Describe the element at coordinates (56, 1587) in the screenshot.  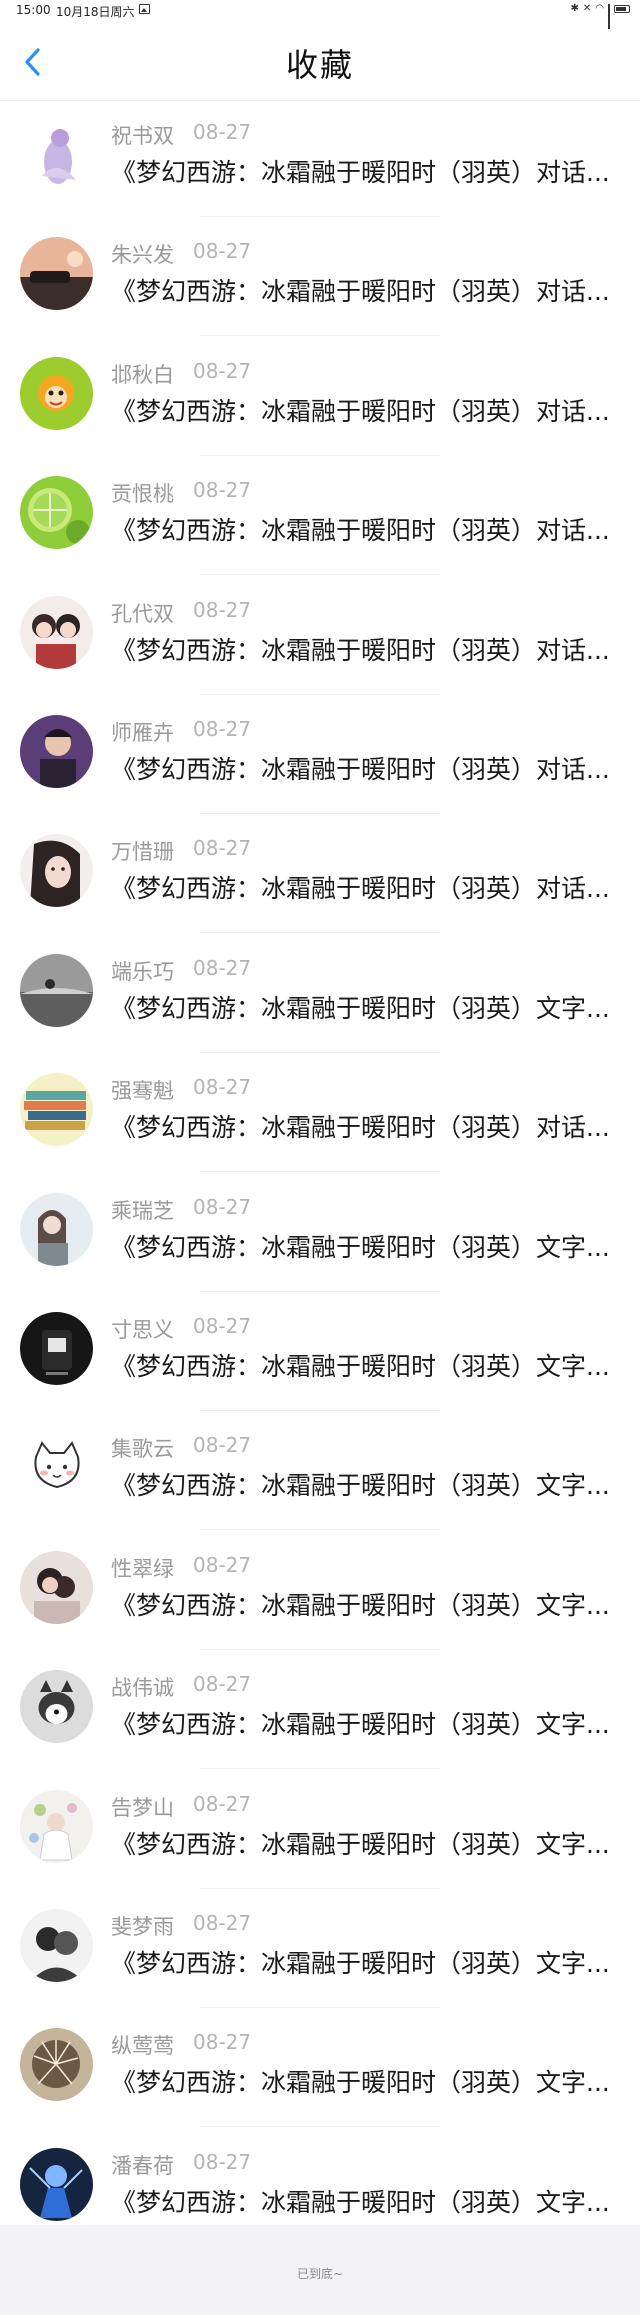
I see `couple-photo-avatar` at that location.